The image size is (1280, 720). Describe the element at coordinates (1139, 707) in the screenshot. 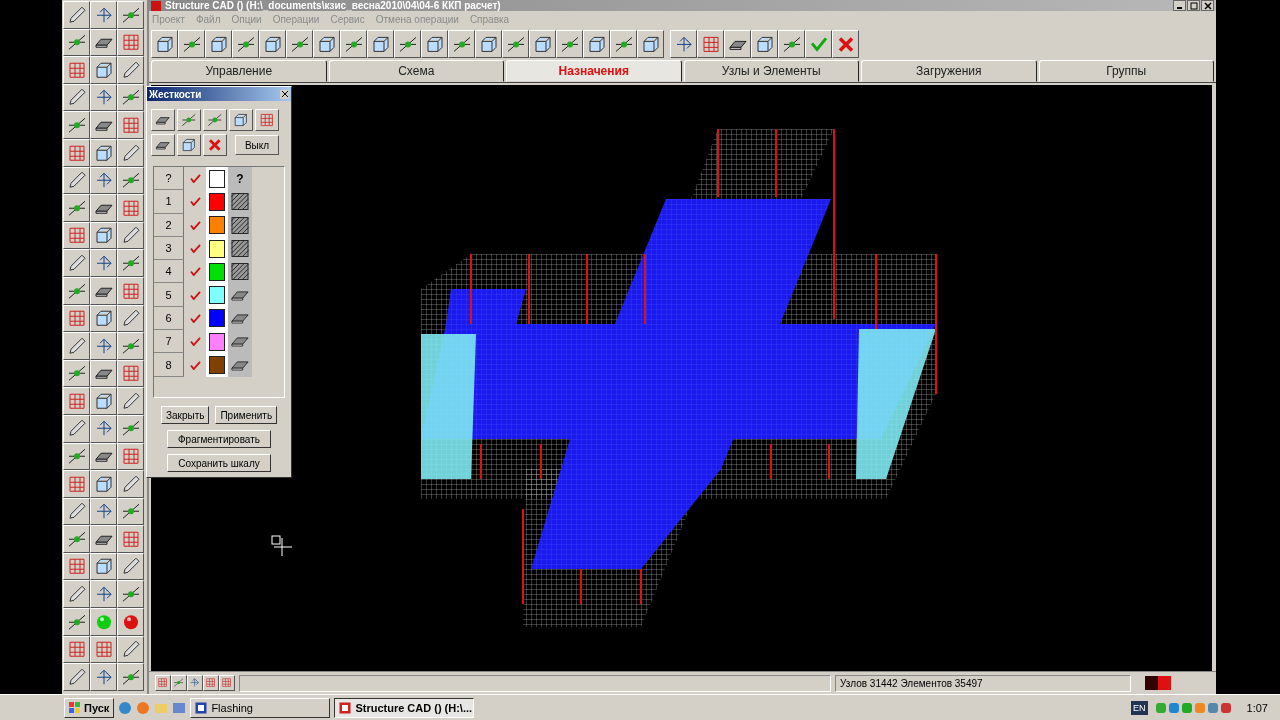

I see `language-indicator: EN` at that location.